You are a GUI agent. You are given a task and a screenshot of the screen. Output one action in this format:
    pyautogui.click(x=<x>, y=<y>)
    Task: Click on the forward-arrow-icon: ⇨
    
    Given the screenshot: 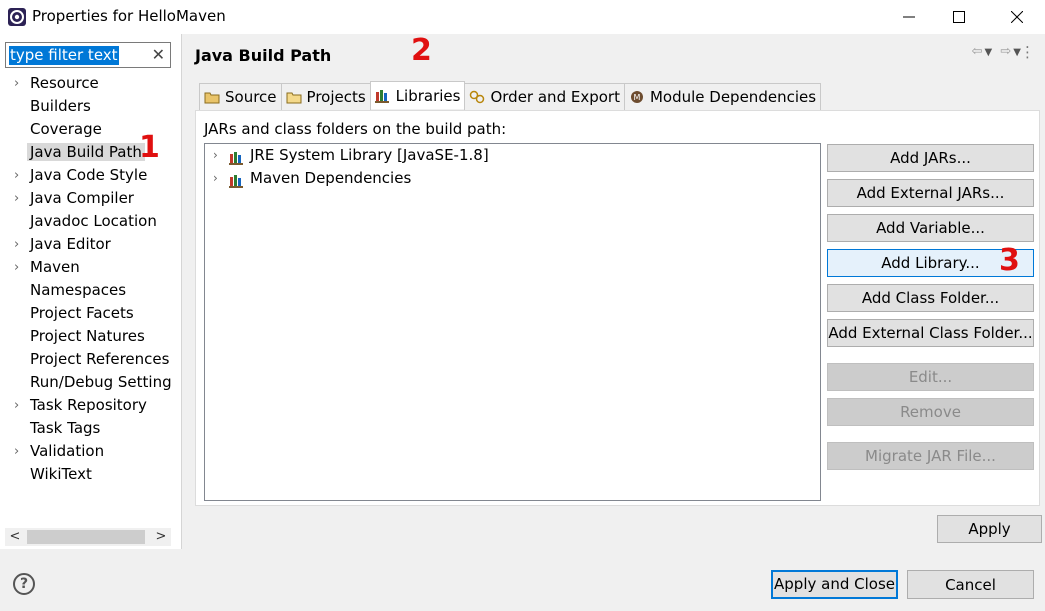 What is the action you would take?
    pyautogui.click(x=1006, y=51)
    